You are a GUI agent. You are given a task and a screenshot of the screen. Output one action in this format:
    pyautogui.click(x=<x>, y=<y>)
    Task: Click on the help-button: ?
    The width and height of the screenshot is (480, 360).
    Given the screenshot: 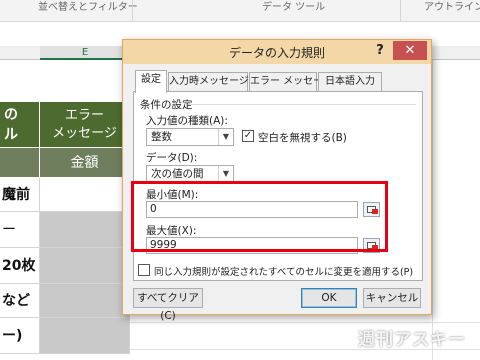 What is the action you would take?
    pyautogui.click(x=380, y=51)
    